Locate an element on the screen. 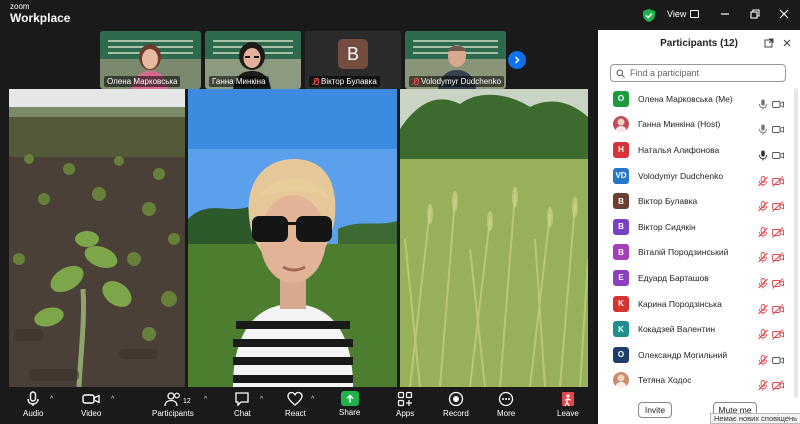  search-input is located at coordinates (700, 73).